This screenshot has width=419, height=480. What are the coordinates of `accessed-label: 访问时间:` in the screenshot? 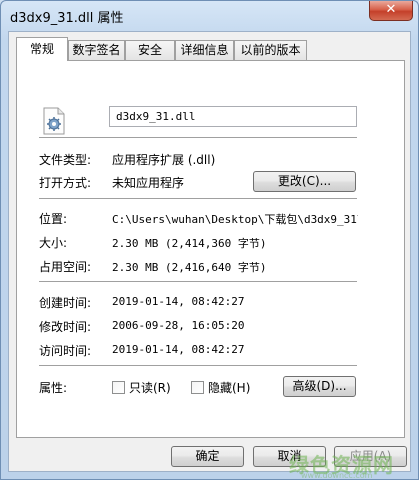 It's located at (65, 351).